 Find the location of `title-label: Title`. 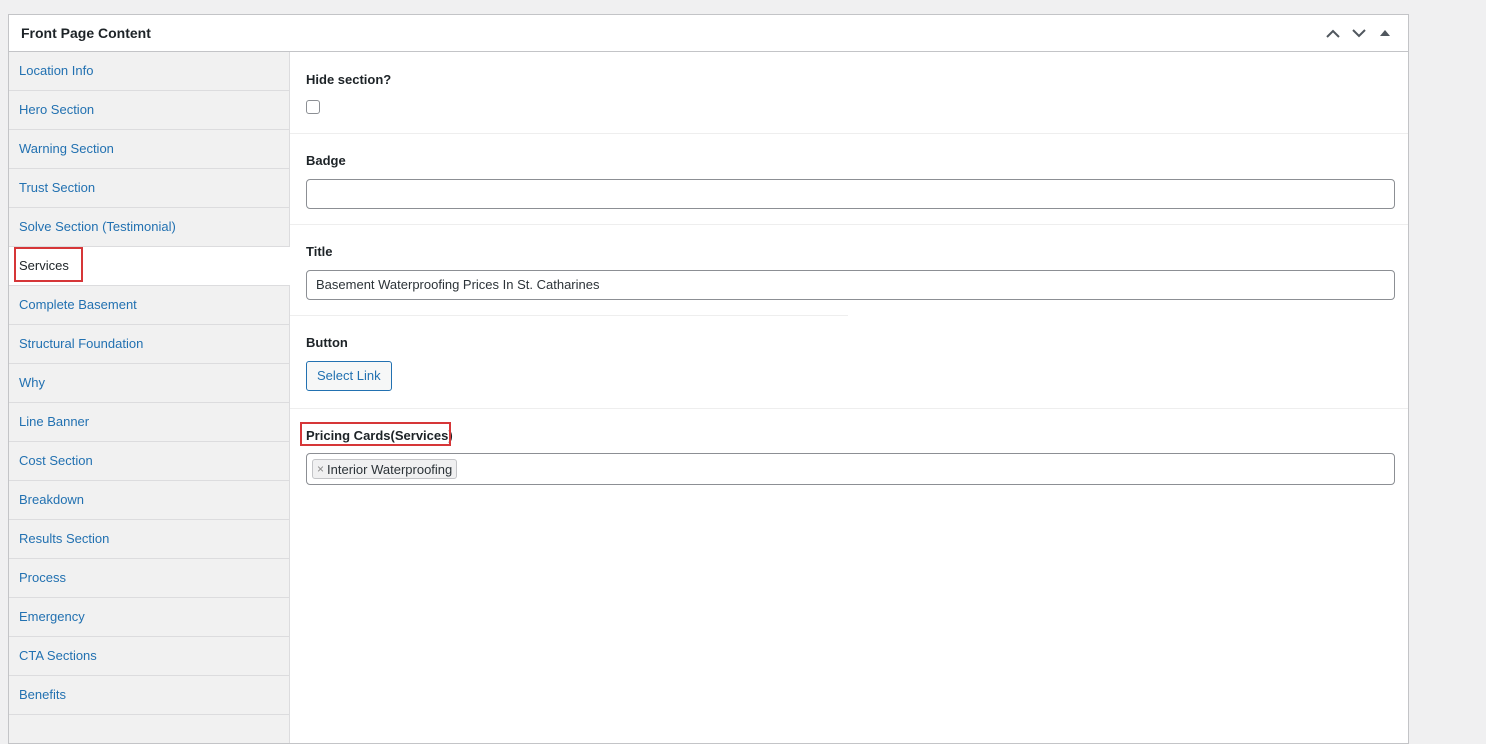

title-label: Title is located at coordinates (319, 251).